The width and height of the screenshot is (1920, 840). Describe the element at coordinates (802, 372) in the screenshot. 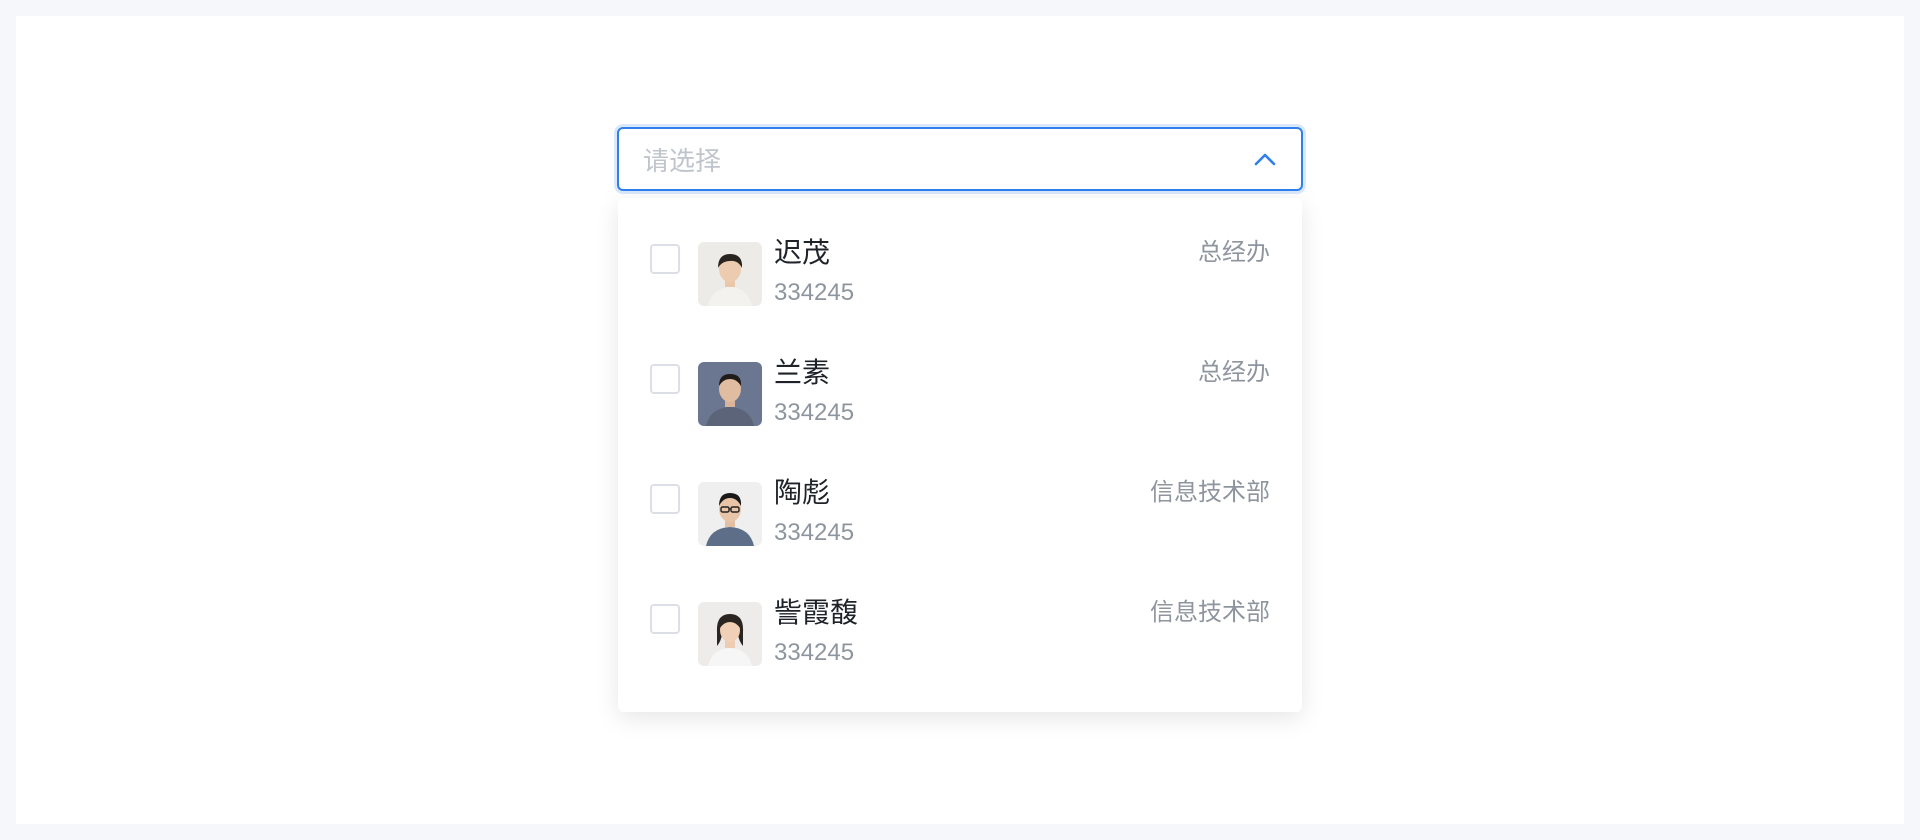

I see `option-name: 兰素` at that location.